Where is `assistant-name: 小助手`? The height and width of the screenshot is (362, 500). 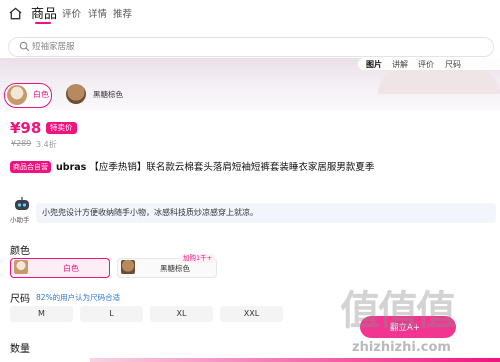
assistant-name: 小助手 is located at coordinates (20, 220).